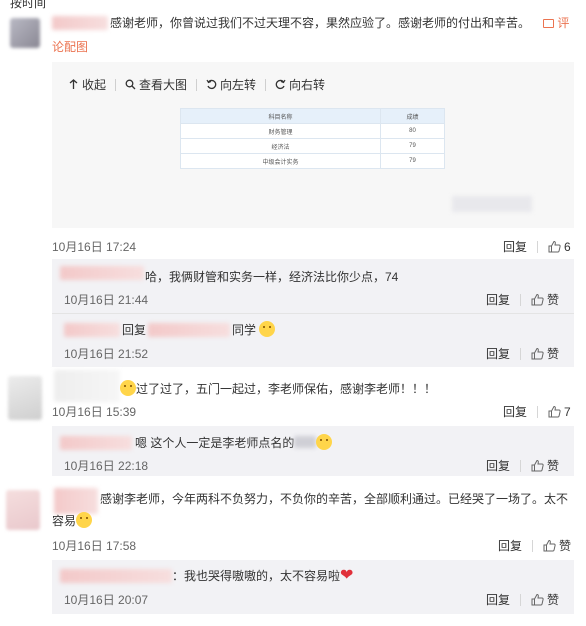 This screenshot has width=586, height=626. I want to click on reply-time: 10月16日 21:52, so click(106, 354).